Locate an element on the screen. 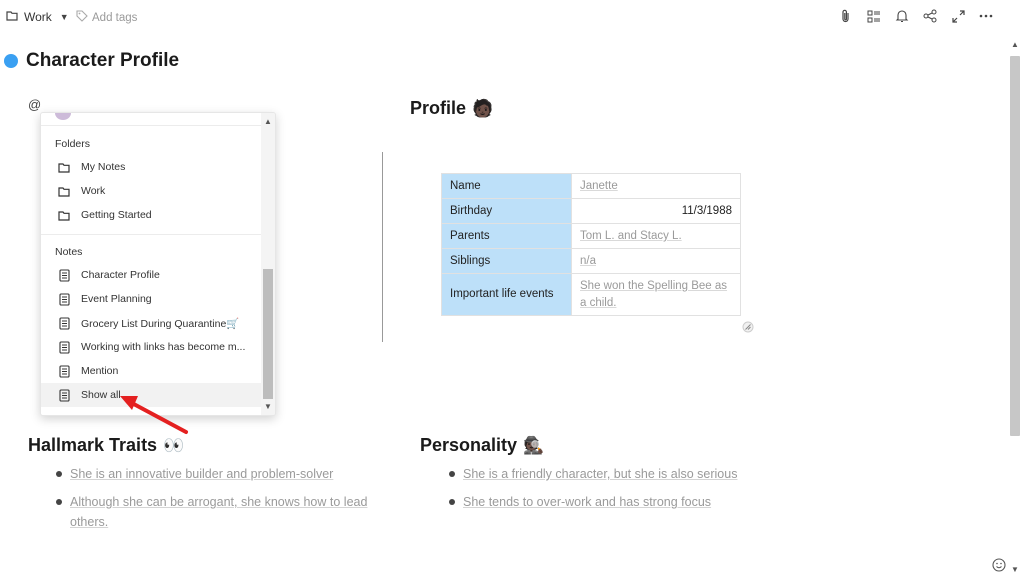 Image resolution: width=1024 pixels, height=586 pixels. note-item-event-planning: Event Planning is located at coordinates (152, 299).